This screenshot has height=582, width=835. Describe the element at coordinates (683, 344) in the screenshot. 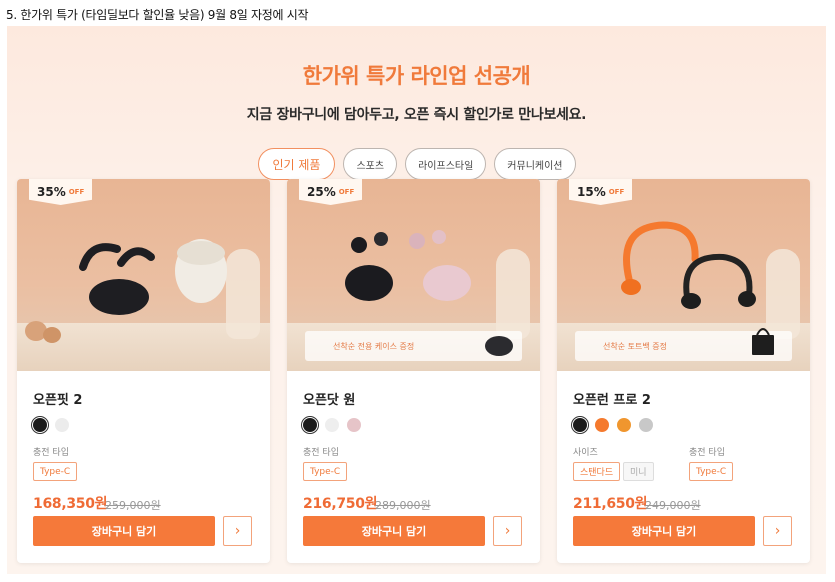

I see `gift-banner: 선착순 토트백 증정` at that location.